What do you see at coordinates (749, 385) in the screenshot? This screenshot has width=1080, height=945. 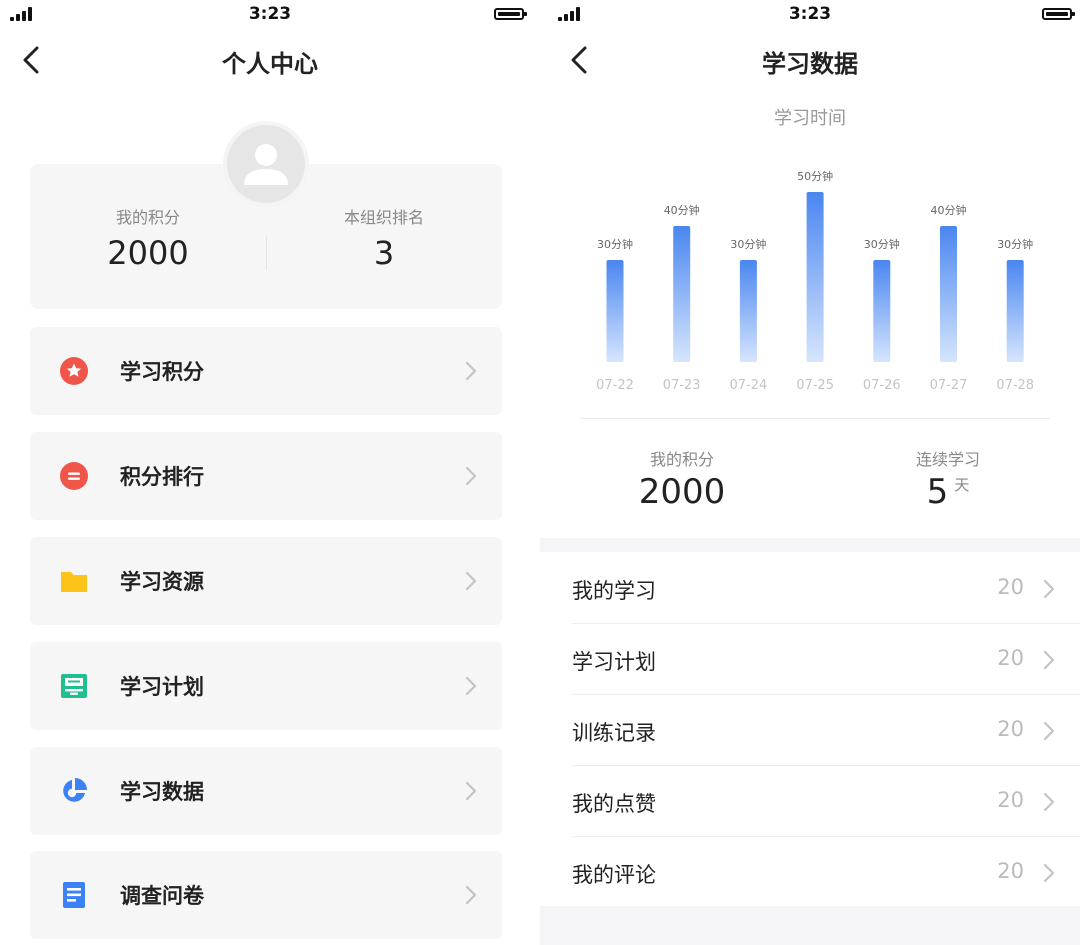 I see `x-tick-label: 07-24` at bounding box center [749, 385].